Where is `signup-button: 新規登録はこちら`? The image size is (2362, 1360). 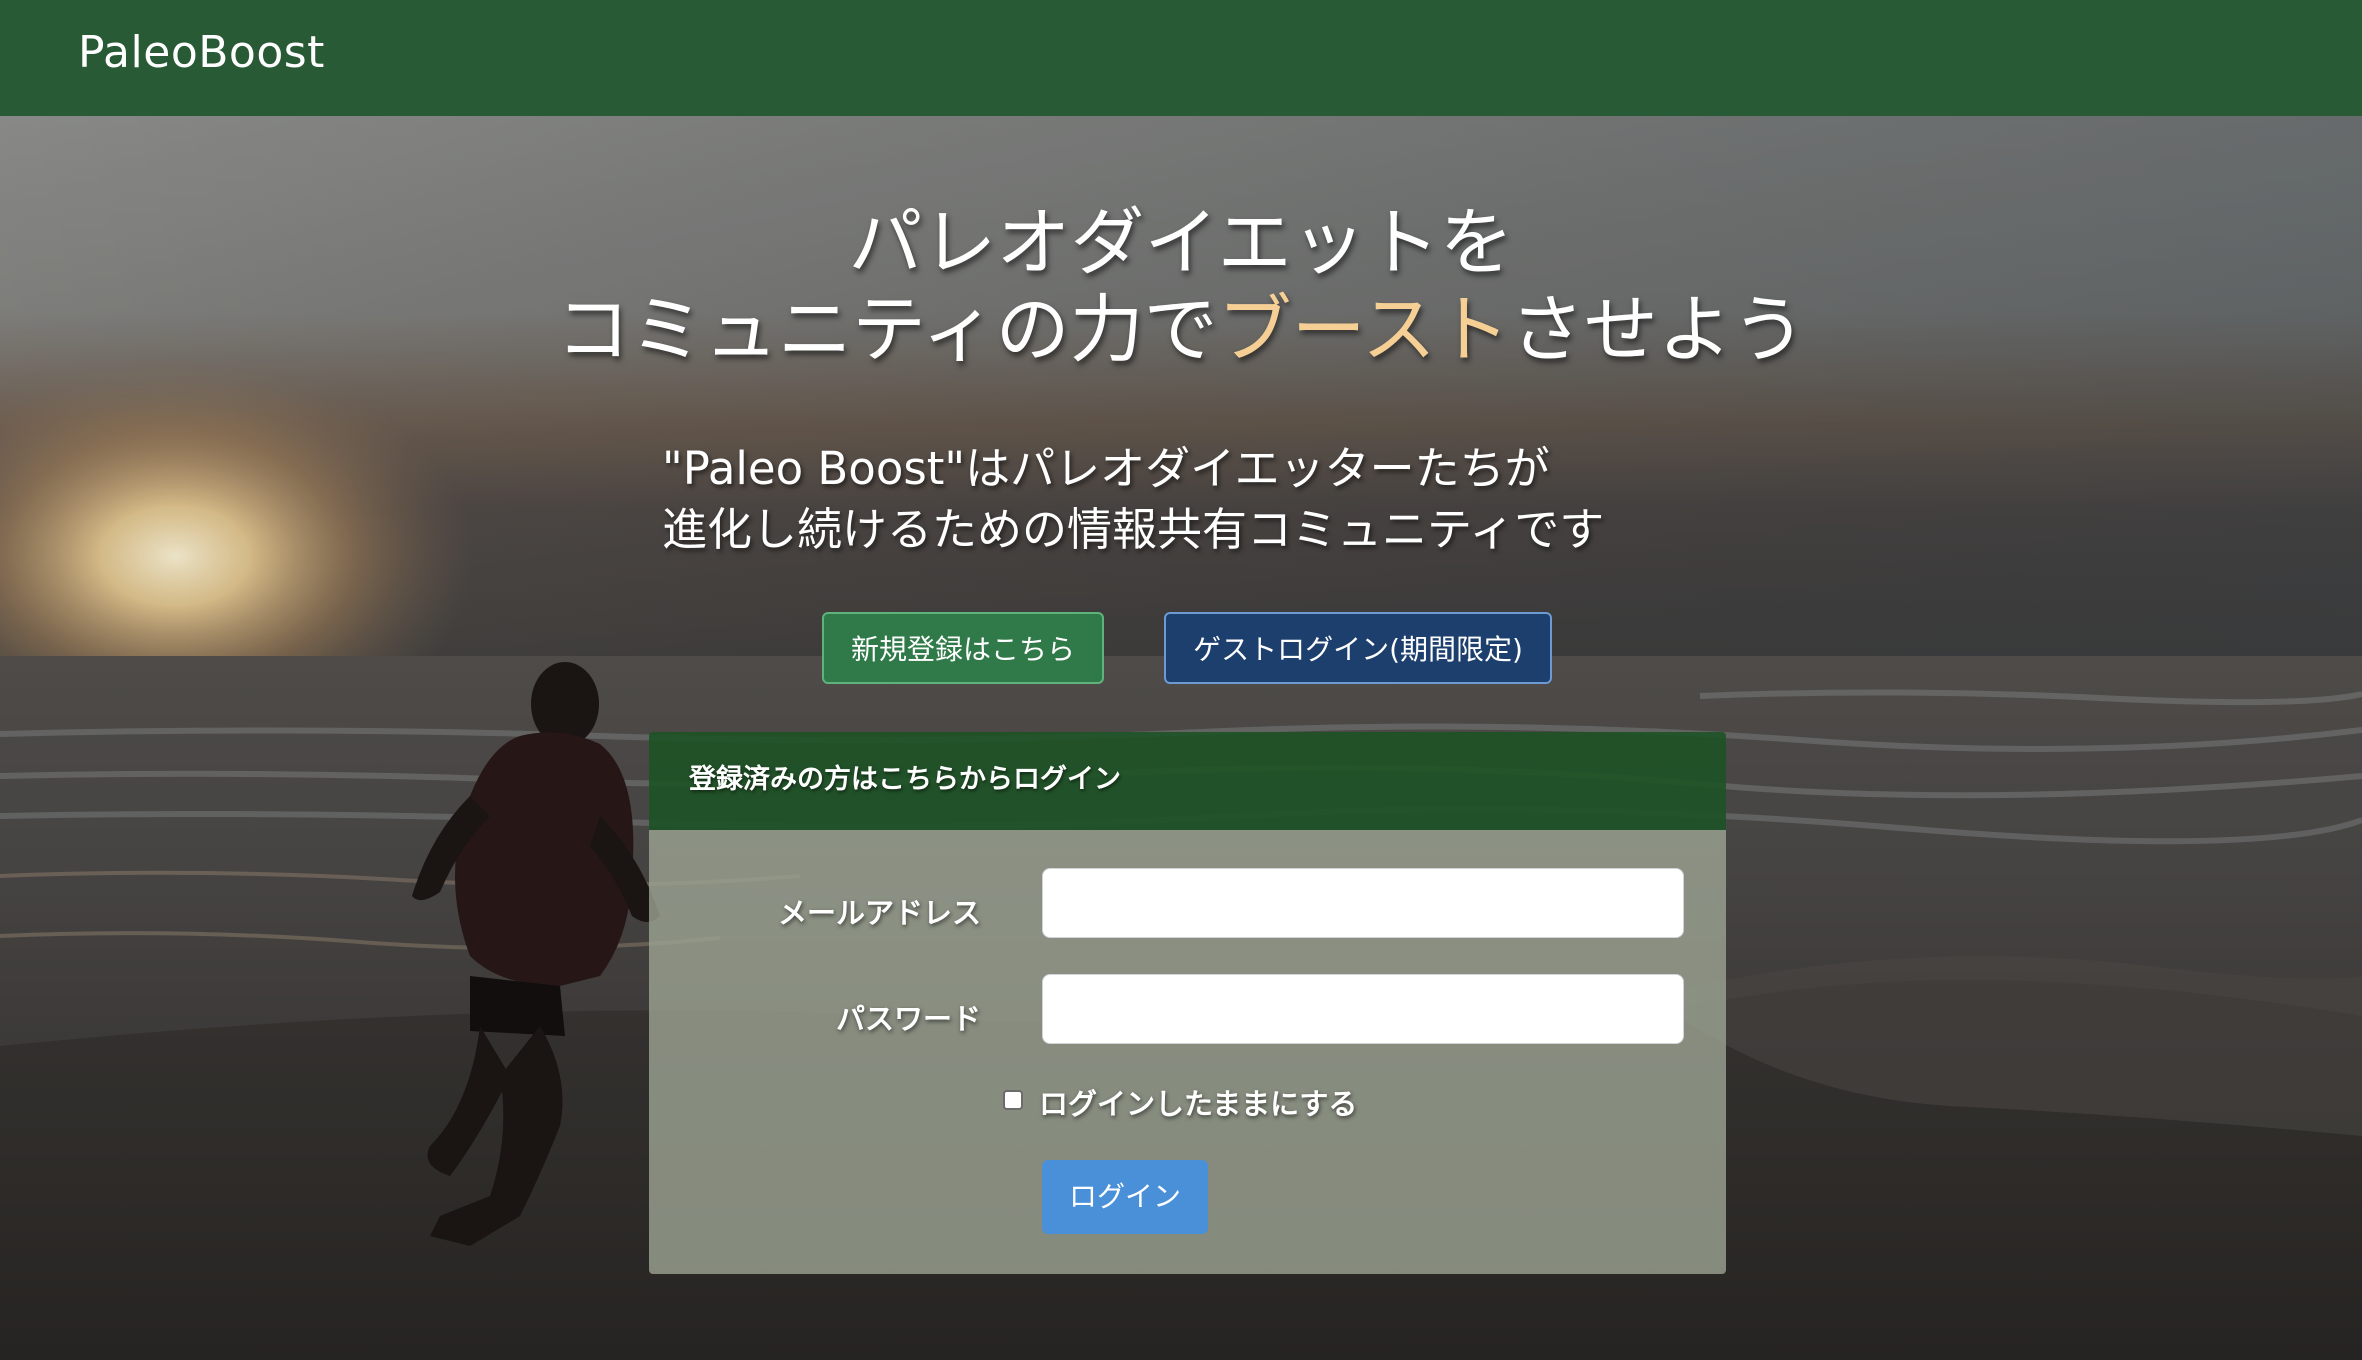
signup-button: 新規登録はこちら is located at coordinates (963, 648).